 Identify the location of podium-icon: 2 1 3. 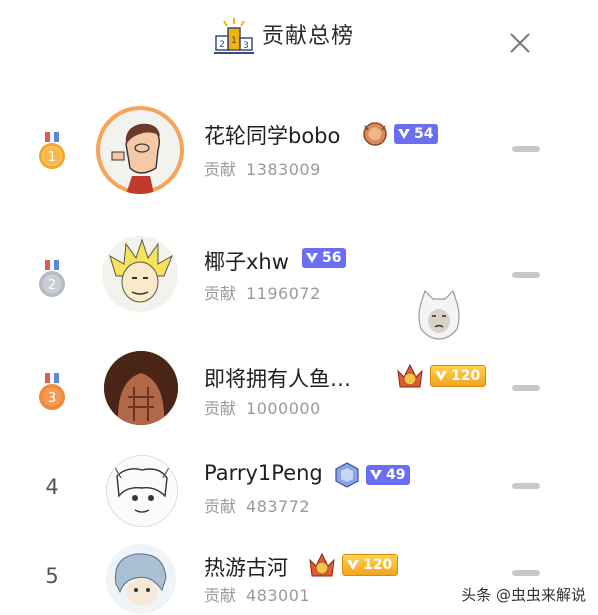
(234, 36).